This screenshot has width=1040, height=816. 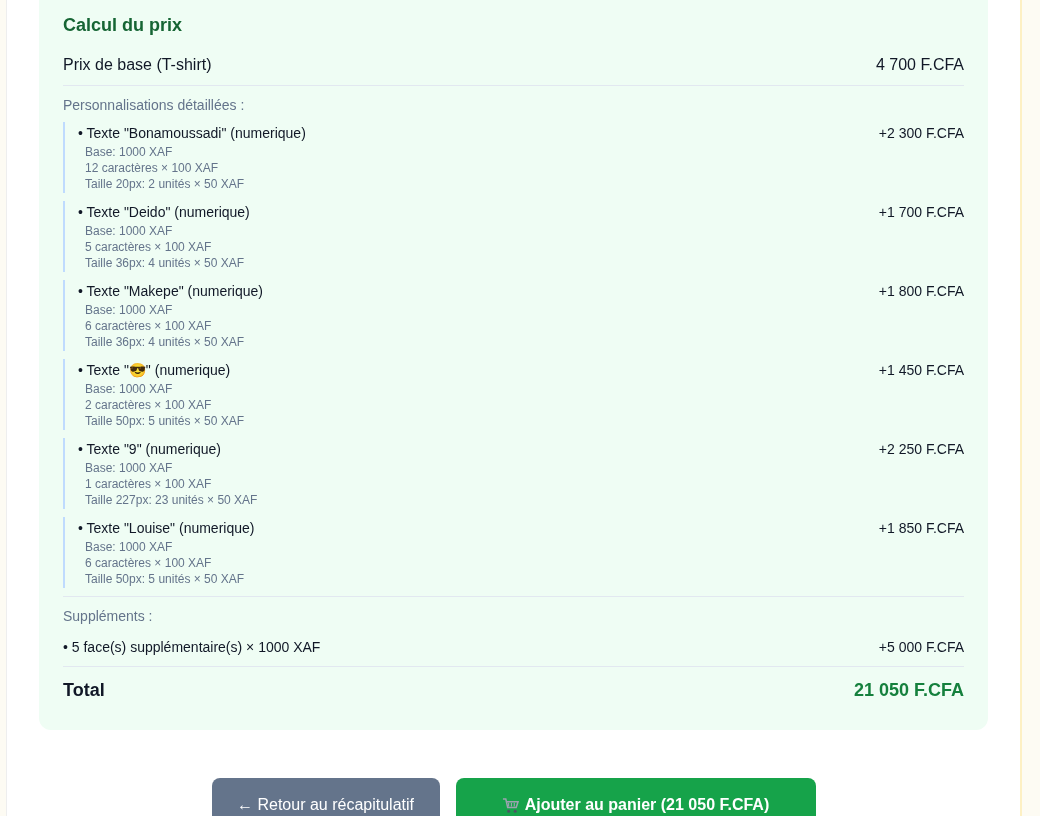 What do you see at coordinates (325, 797) in the screenshot?
I see `back-button: ← Retour au récapitulatif` at bounding box center [325, 797].